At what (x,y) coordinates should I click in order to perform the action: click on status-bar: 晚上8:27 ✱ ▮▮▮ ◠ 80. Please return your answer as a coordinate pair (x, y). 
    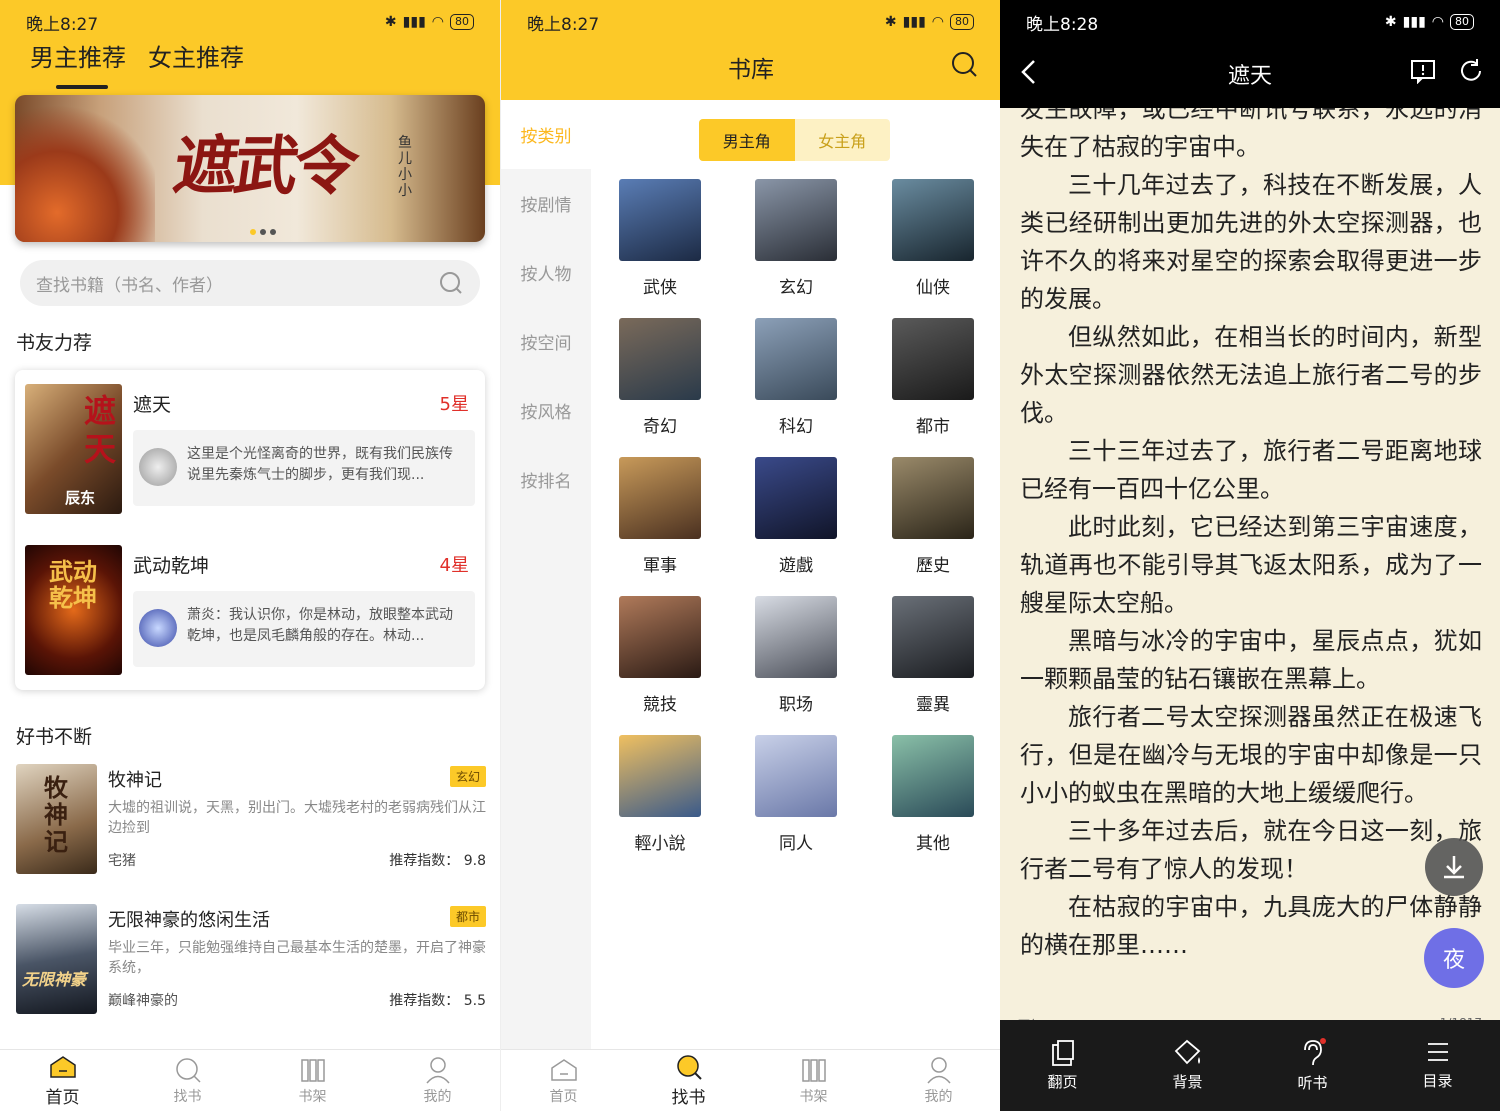
    Looking at the image, I should click on (750, 22).